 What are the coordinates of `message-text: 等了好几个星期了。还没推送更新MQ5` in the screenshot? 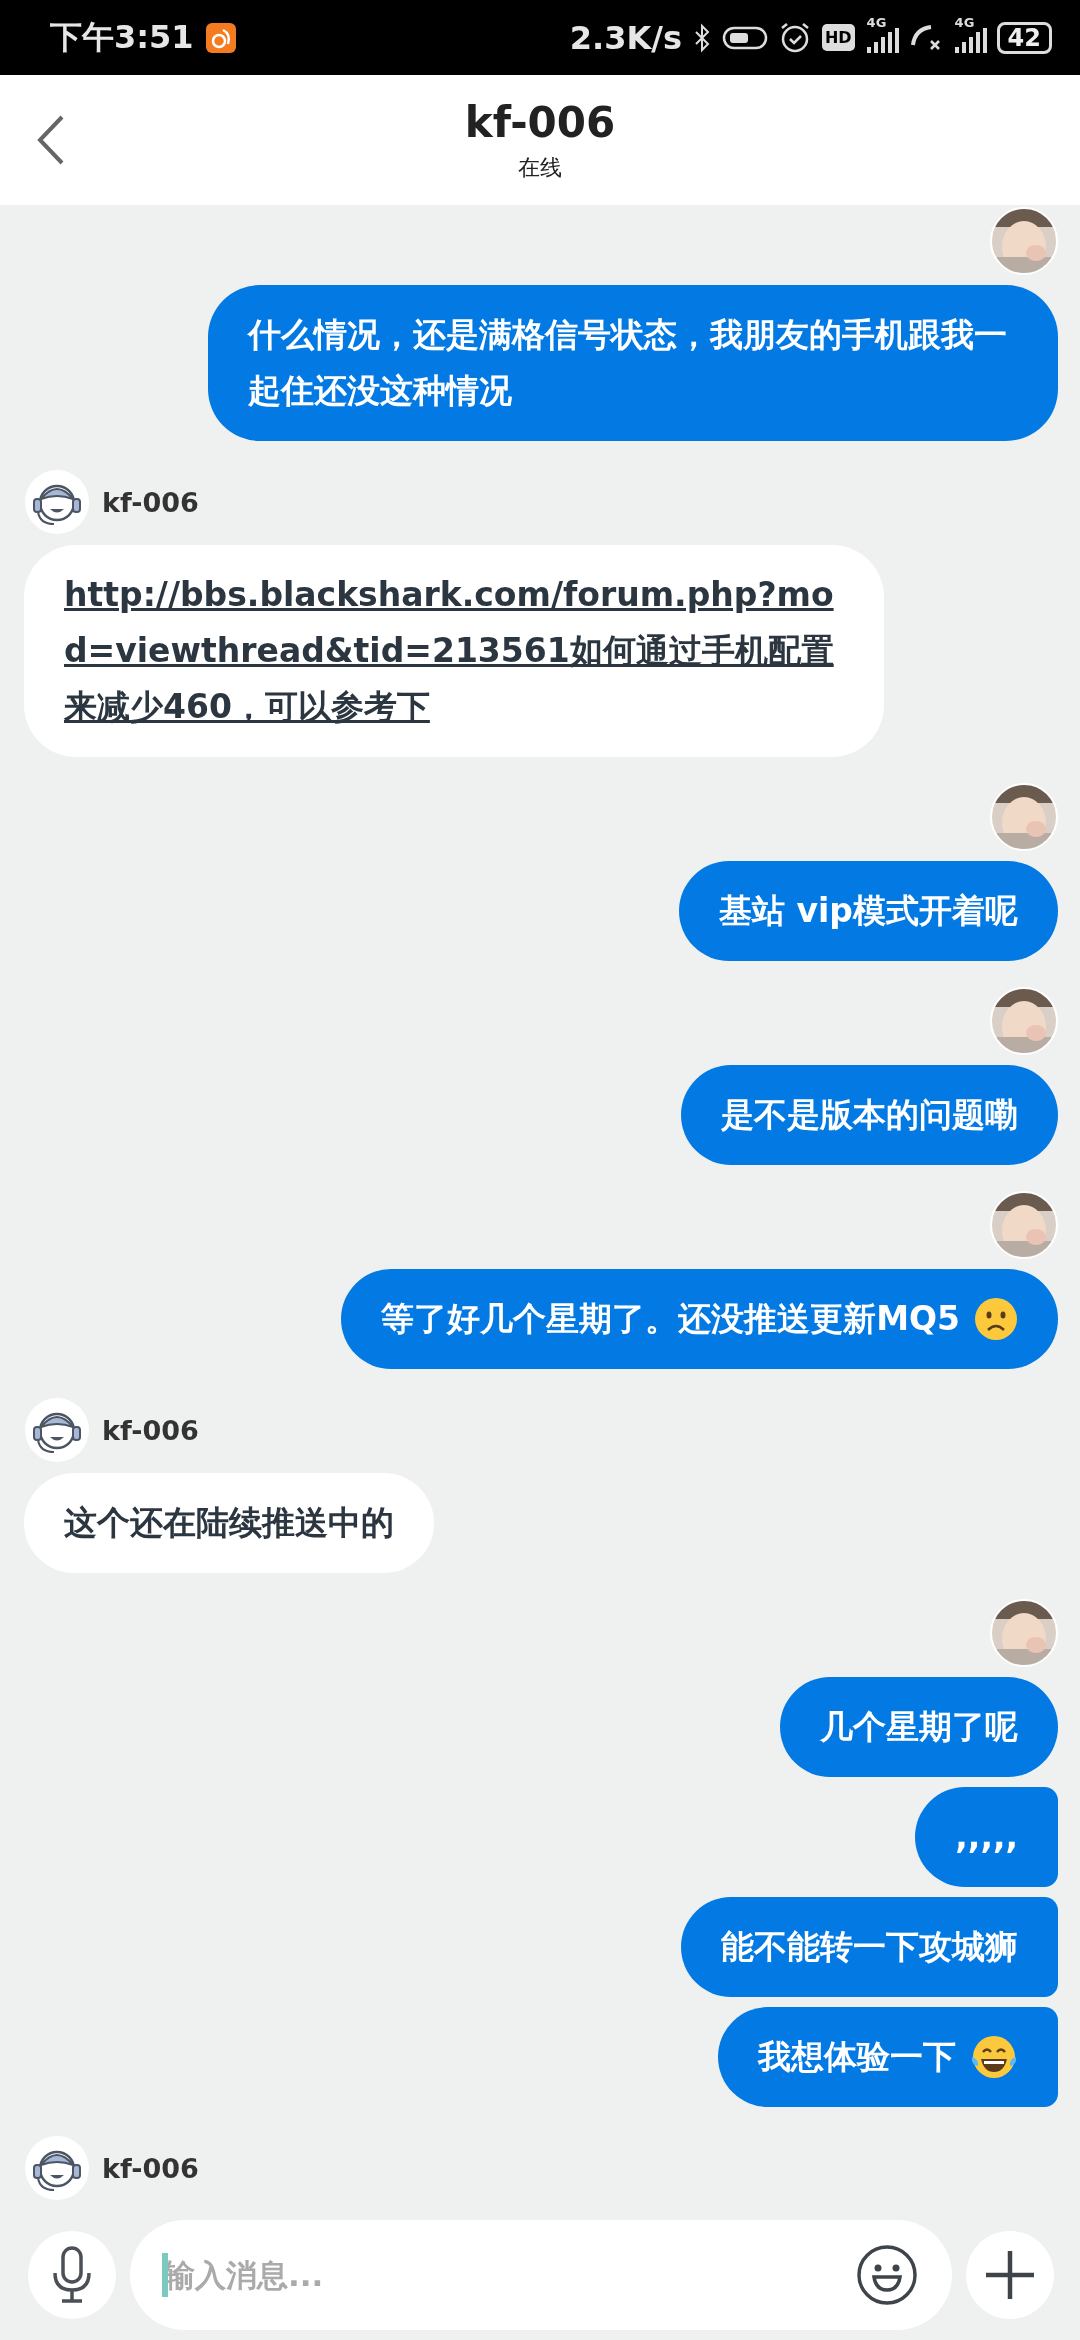 It's located at (670, 1319).